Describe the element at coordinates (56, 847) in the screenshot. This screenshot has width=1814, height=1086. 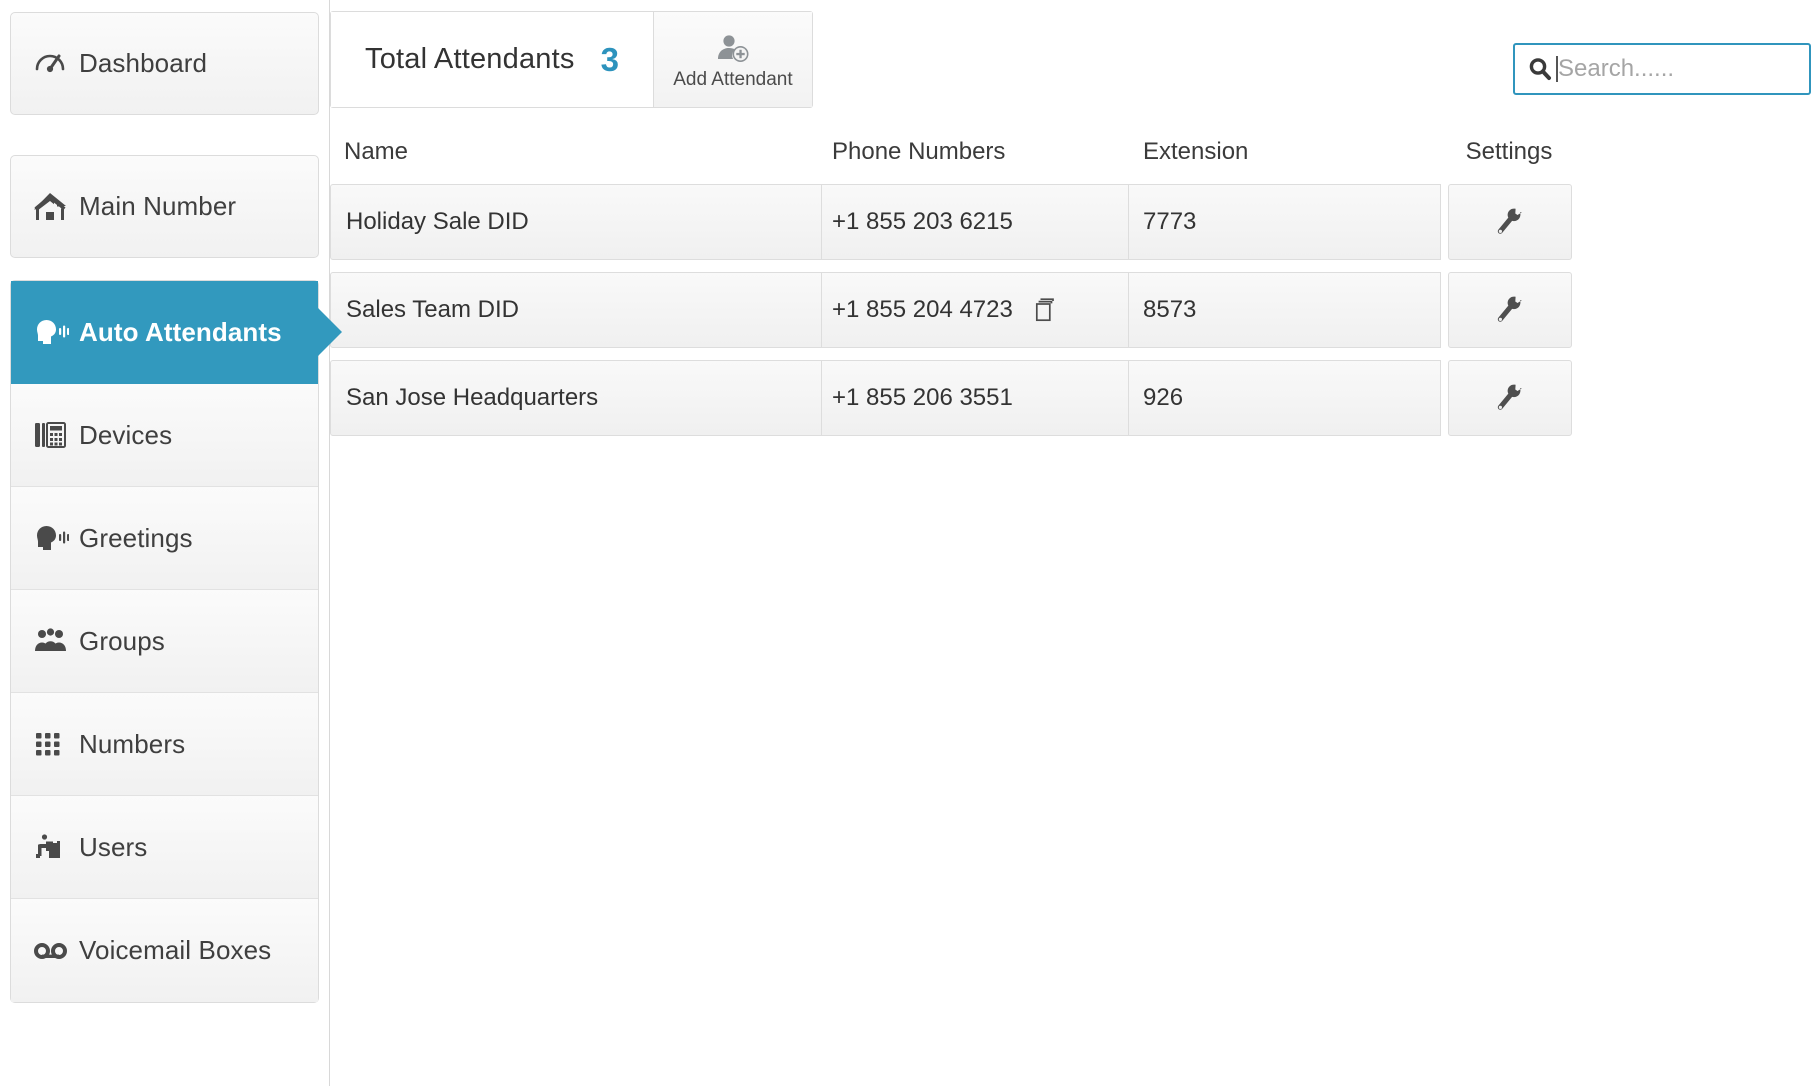
I see `user-desk-icon` at that location.